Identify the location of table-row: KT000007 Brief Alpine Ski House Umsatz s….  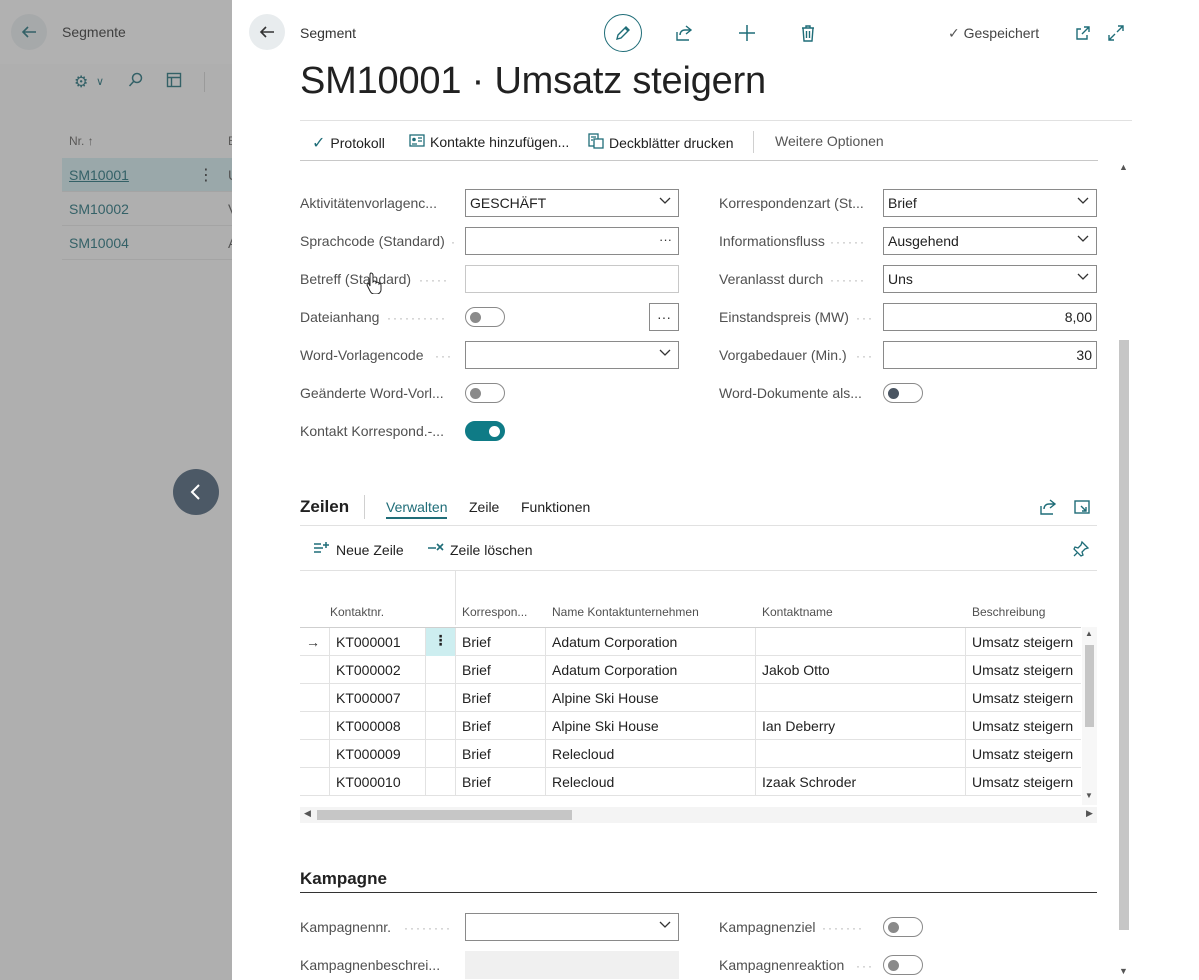
(690, 698).